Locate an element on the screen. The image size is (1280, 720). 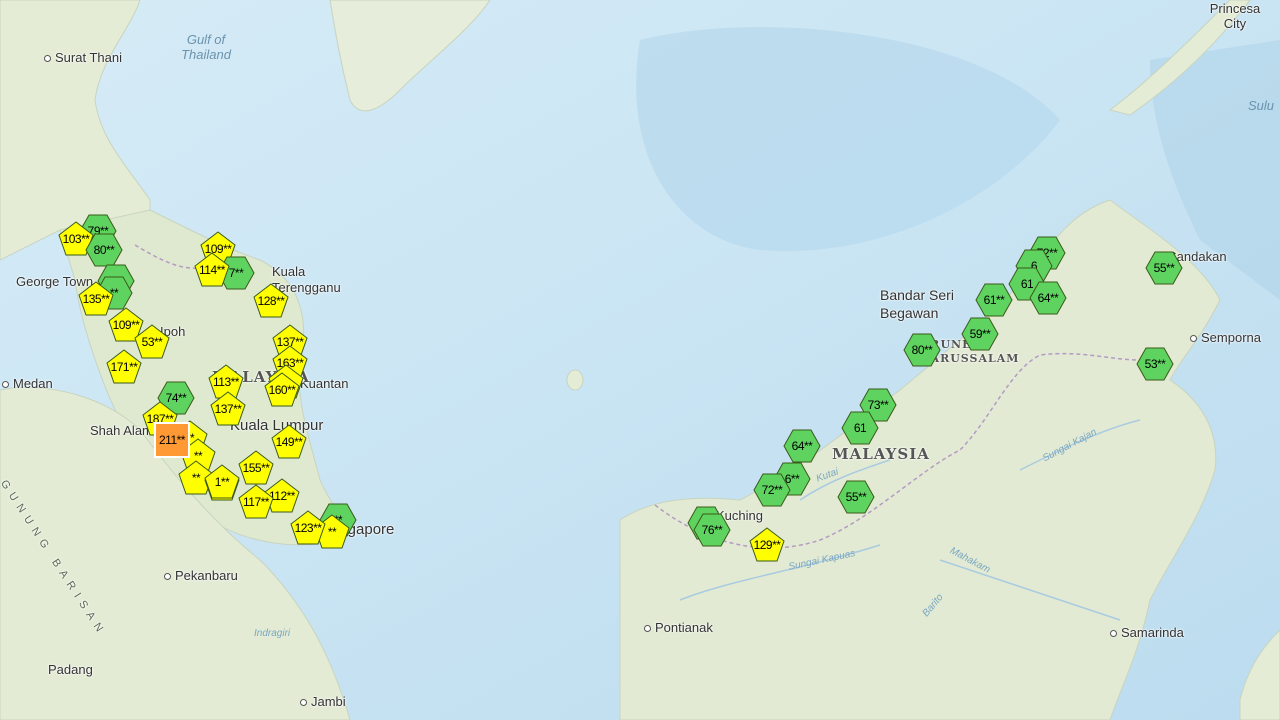
aqi-marker-good: 59** is located at coordinates (980, 334).